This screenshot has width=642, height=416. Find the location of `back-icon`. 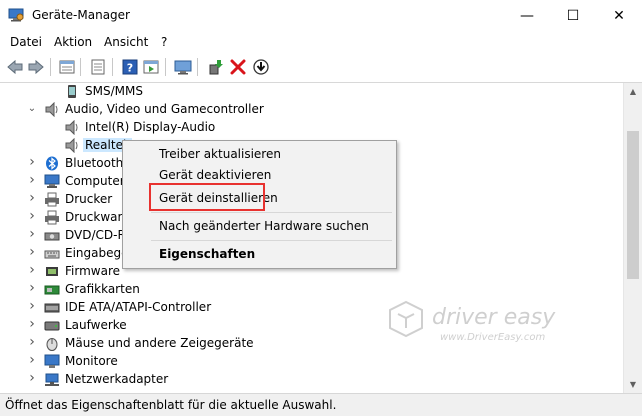

back-icon is located at coordinates (15, 67).